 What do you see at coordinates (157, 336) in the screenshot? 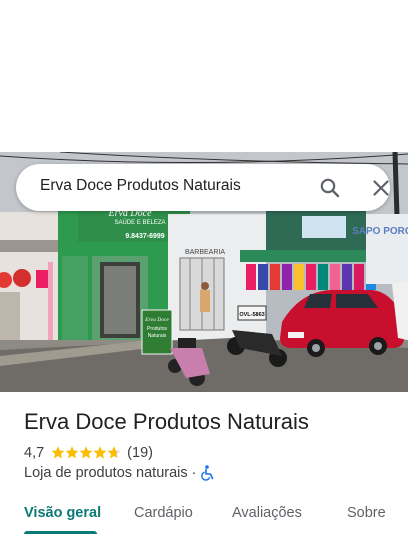
I see `door-sign-line2: Naturais` at bounding box center [157, 336].